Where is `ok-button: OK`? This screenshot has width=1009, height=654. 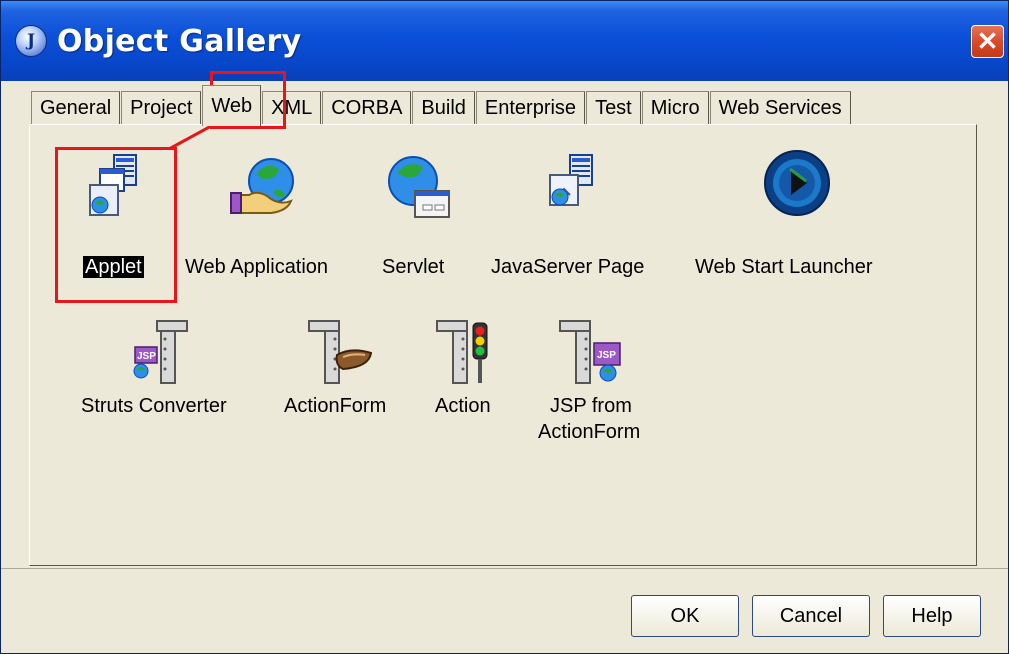 ok-button: OK is located at coordinates (685, 616).